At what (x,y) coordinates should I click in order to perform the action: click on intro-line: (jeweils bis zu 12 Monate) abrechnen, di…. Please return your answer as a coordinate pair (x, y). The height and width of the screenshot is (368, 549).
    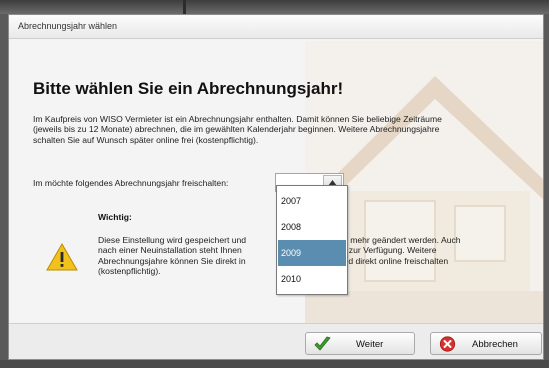
    Looking at the image, I should click on (236, 129).